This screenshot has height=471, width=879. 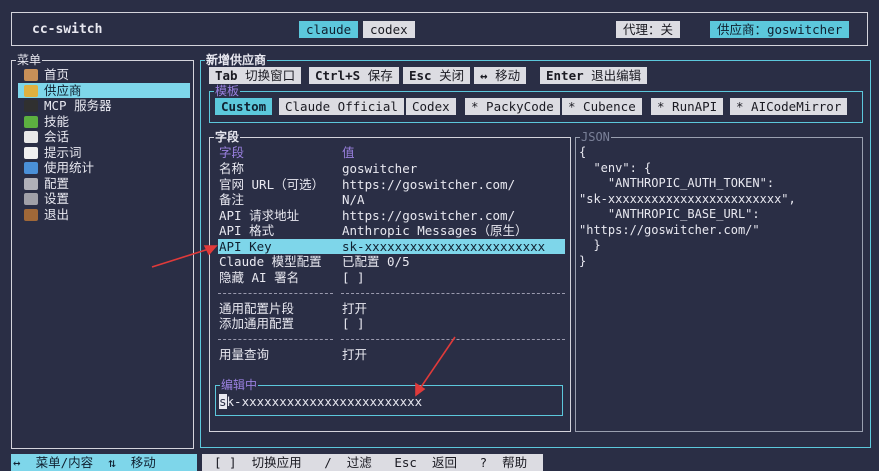 What do you see at coordinates (303, 321) in the screenshot?
I see `annotation-arrows` at bounding box center [303, 321].